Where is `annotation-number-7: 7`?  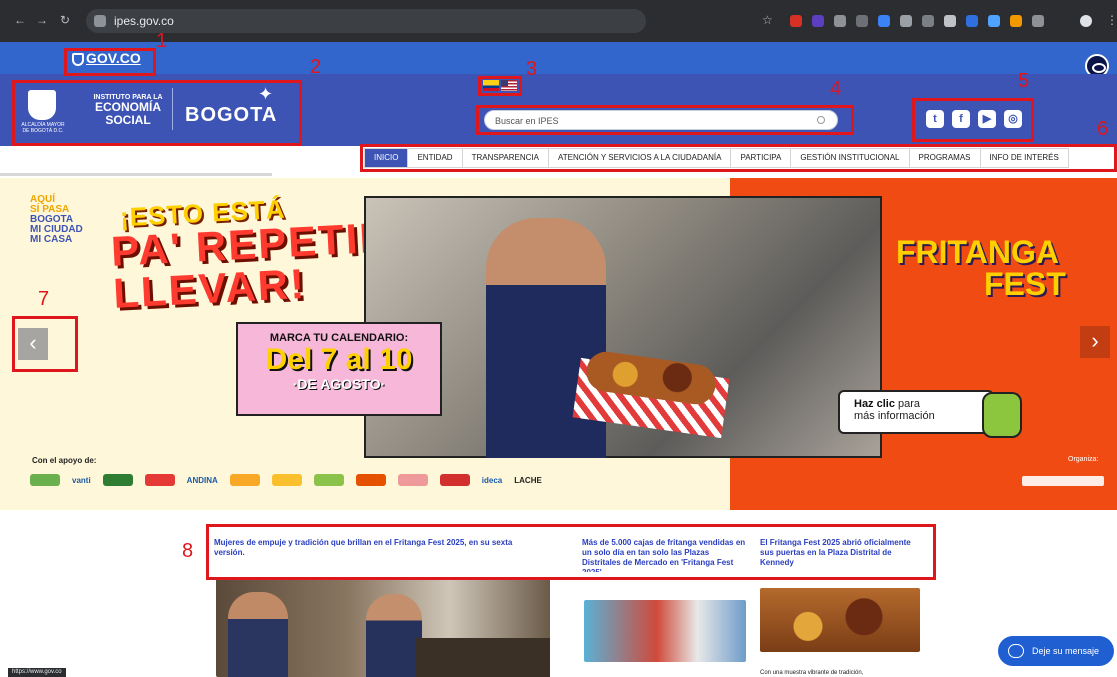 annotation-number-7: 7 is located at coordinates (44, 299).